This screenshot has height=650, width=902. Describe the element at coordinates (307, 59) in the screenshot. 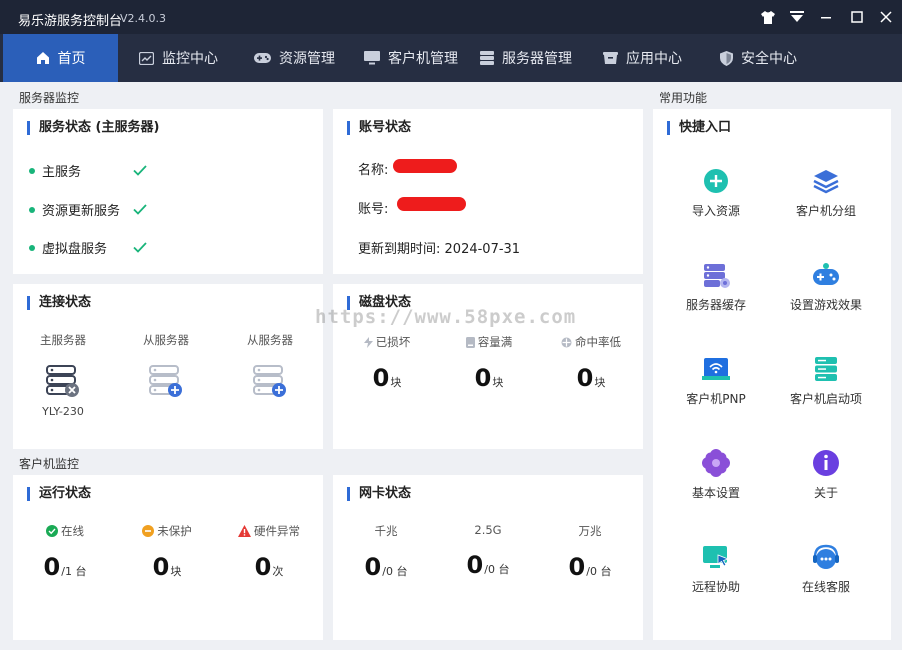

I see `nav-label: 资源管理` at that location.